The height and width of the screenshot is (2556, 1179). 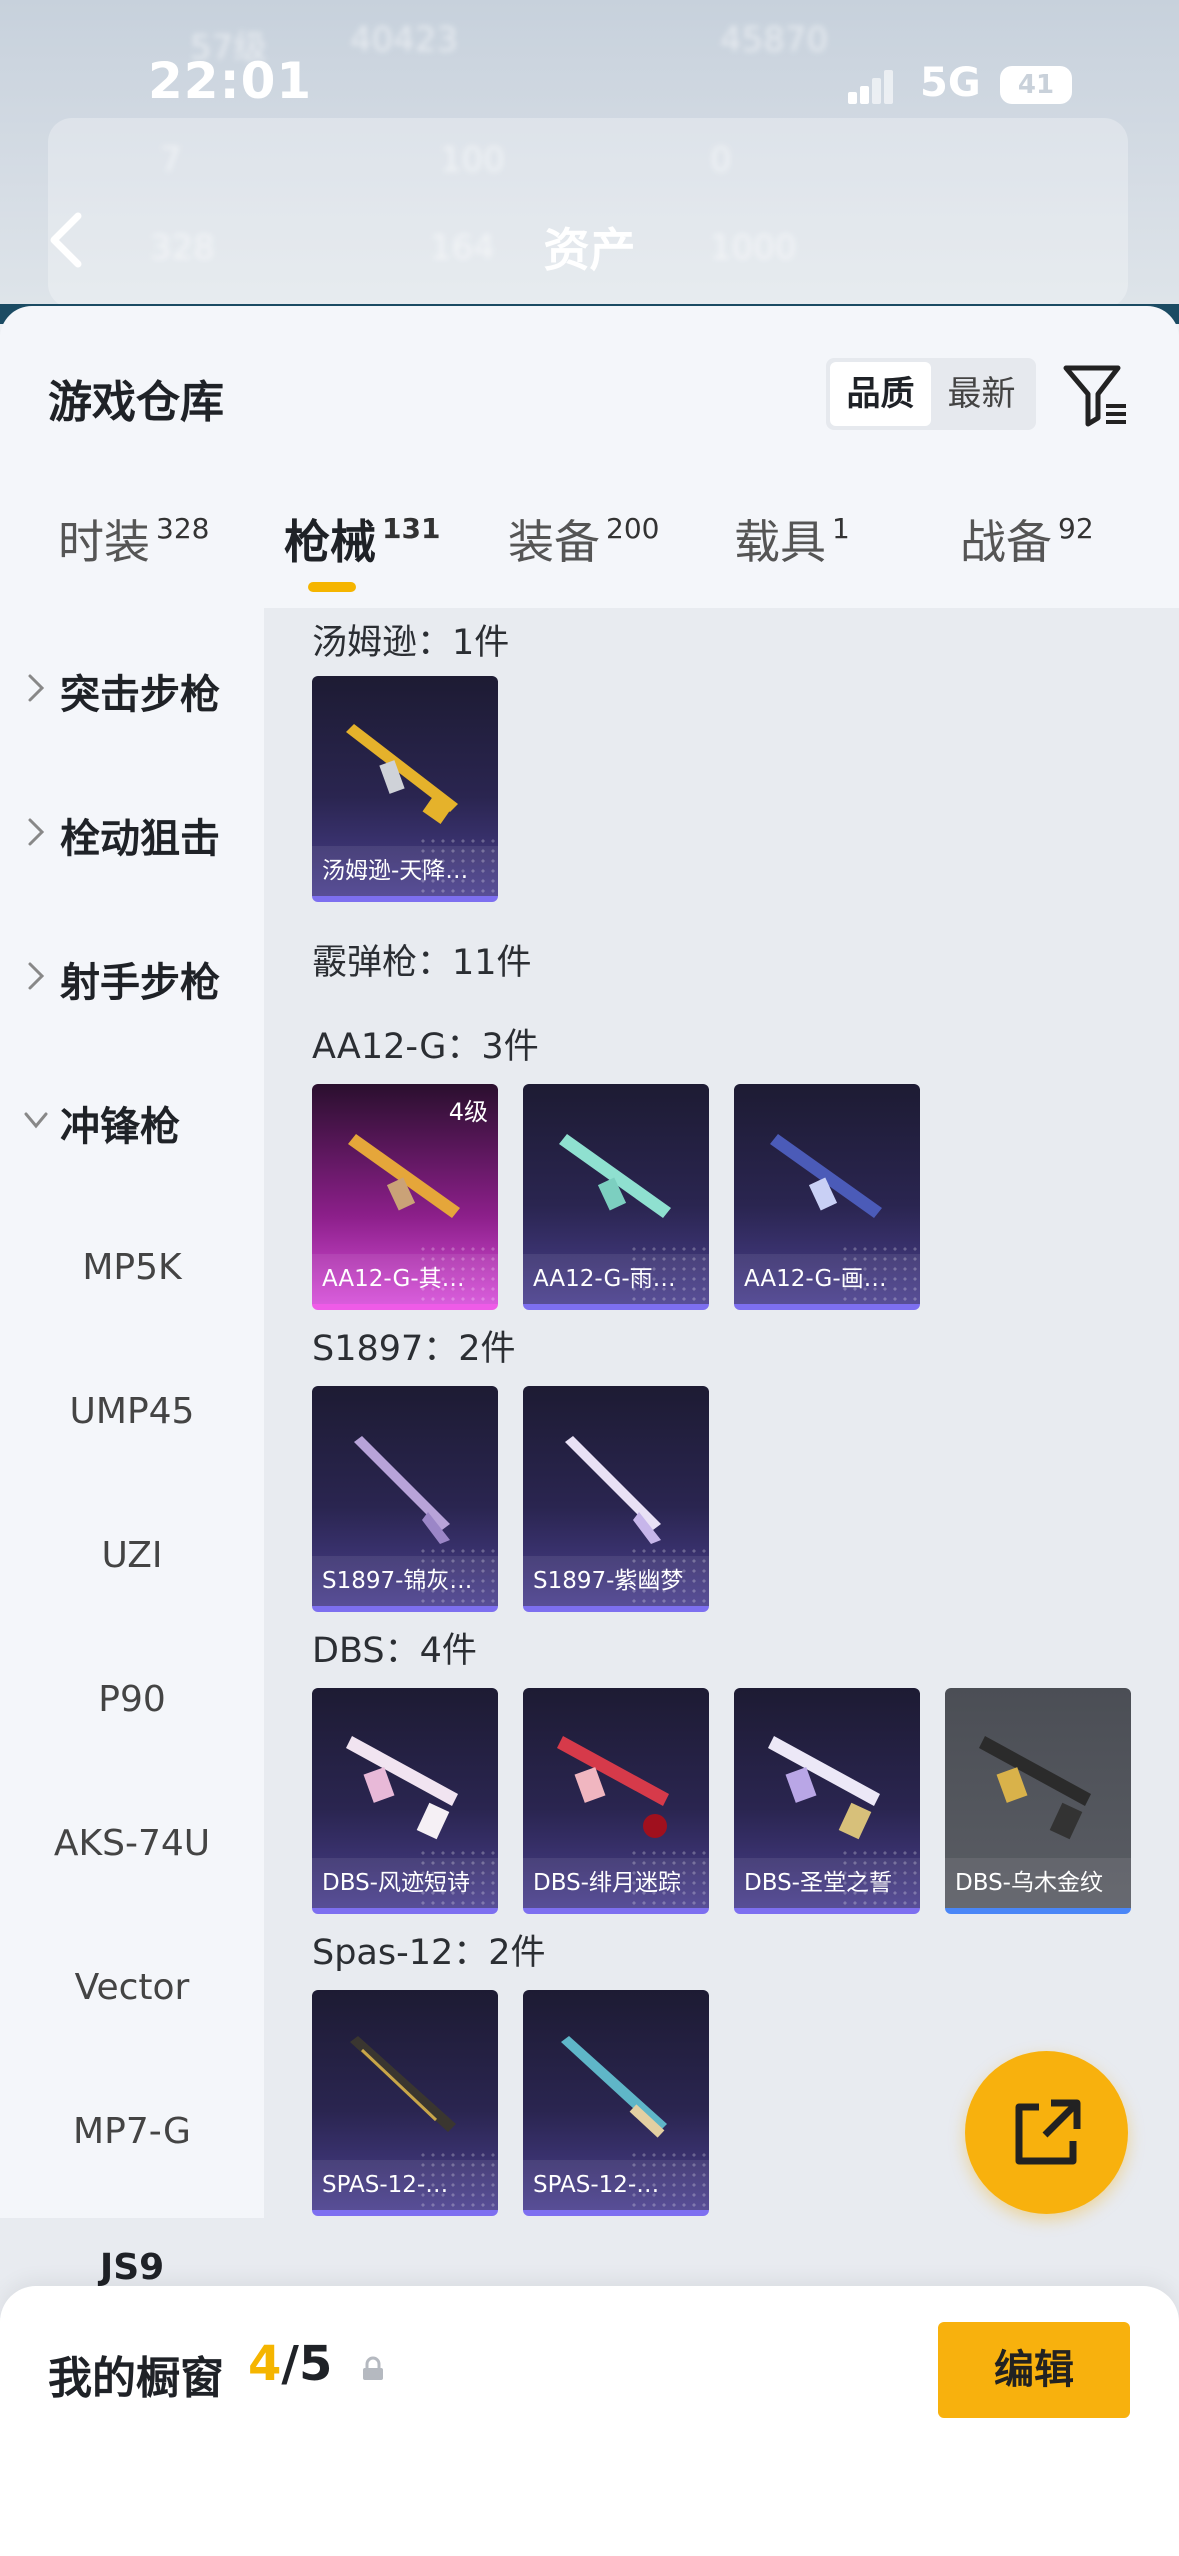 I want to click on weapon-card: DBS-绯月迷踪, so click(x=616, y=1801).